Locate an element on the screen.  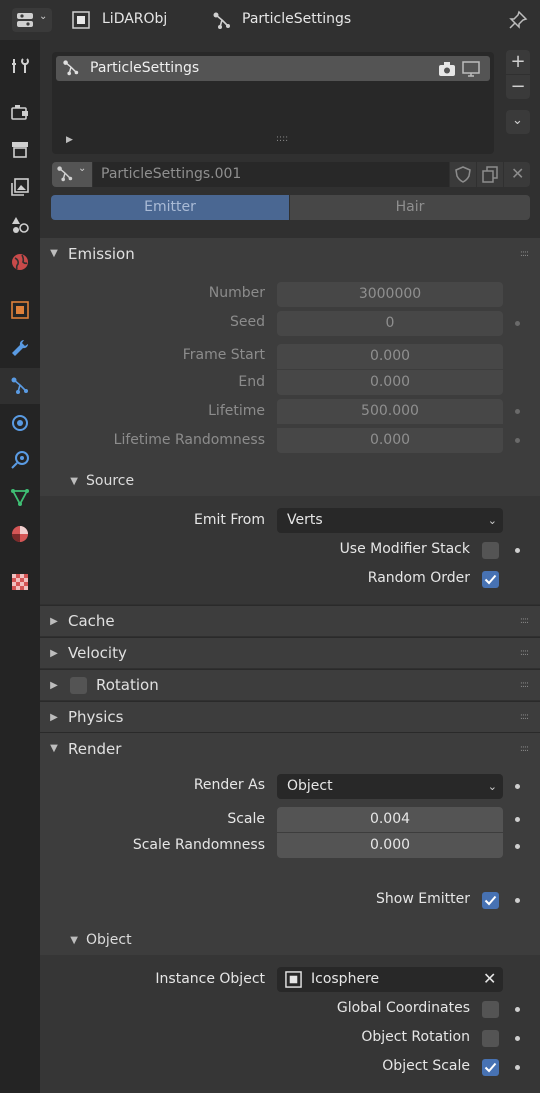
add-particle-system-button: + is located at coordinates (518, 62).